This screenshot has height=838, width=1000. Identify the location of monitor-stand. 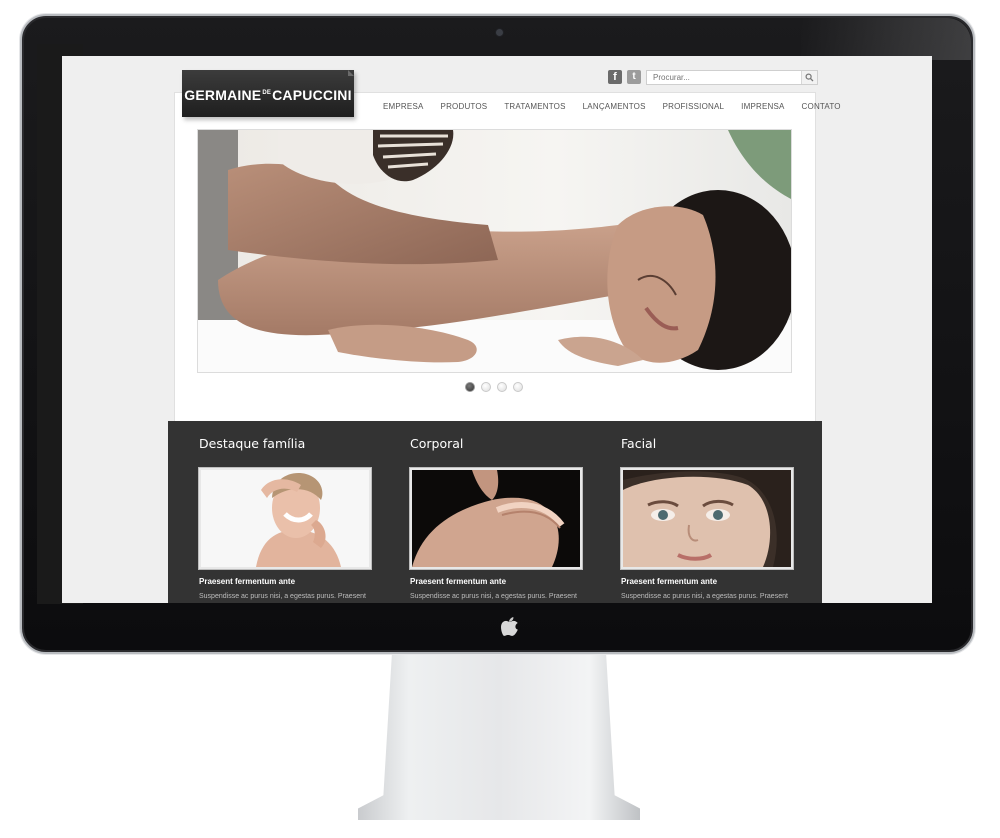
(499, 737).